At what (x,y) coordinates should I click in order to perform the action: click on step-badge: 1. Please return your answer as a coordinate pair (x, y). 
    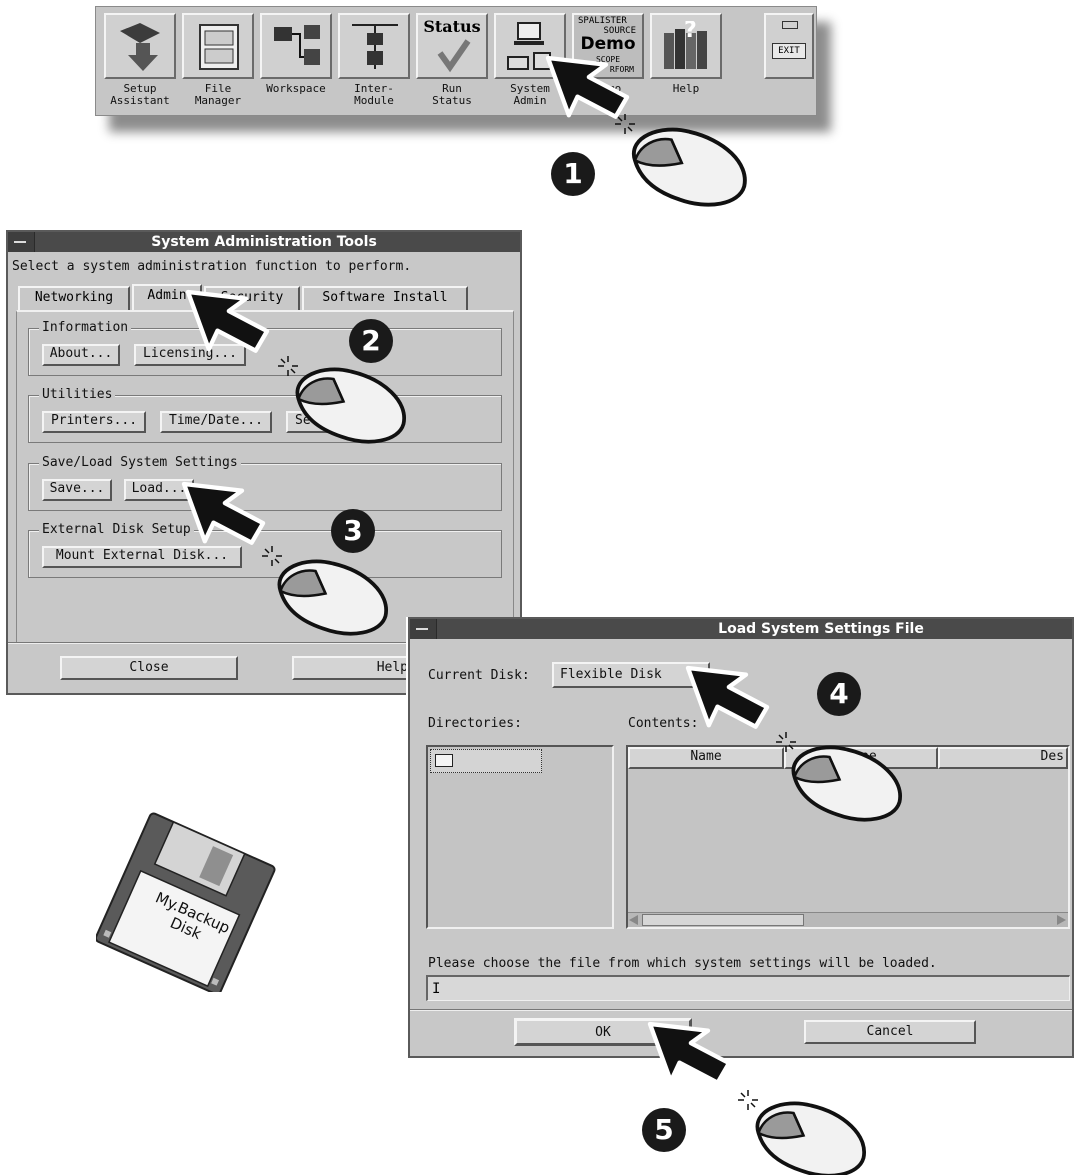
    Looking at the image, I should click on (573, 174).